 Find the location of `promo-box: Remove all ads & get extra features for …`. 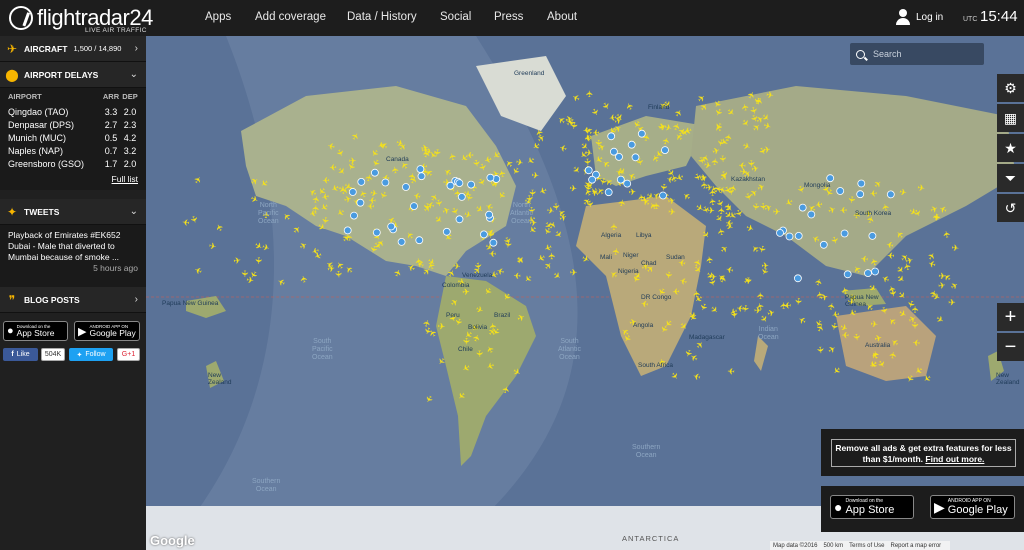

promo-box: Remove all ads & get extra features for … is located at coordinates (923, 453).